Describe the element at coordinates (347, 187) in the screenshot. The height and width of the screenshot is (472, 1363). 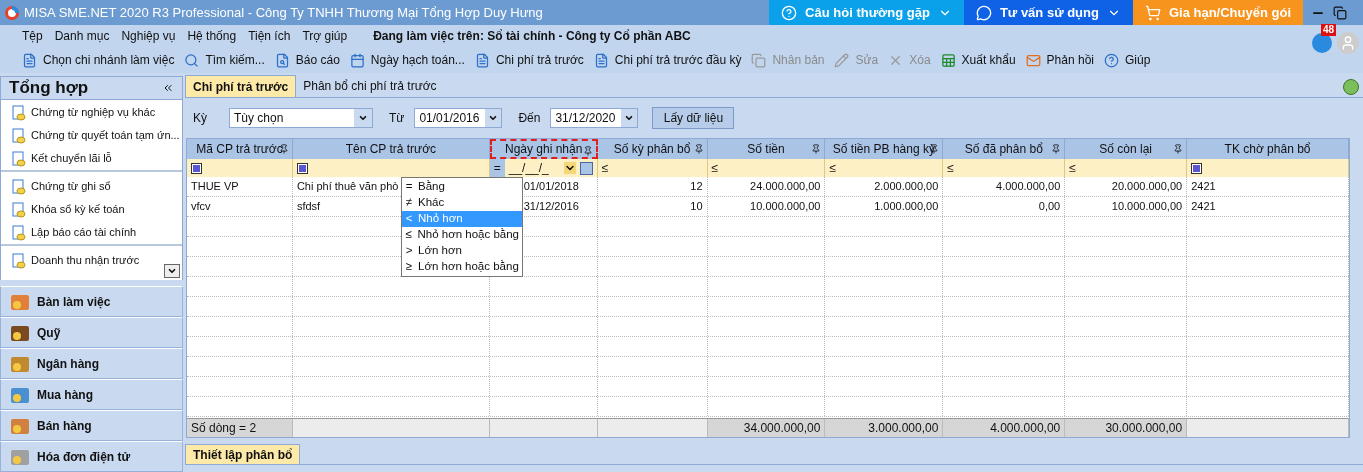
I see `table-cell-text: Chi phí thuê văn phò` at that location.